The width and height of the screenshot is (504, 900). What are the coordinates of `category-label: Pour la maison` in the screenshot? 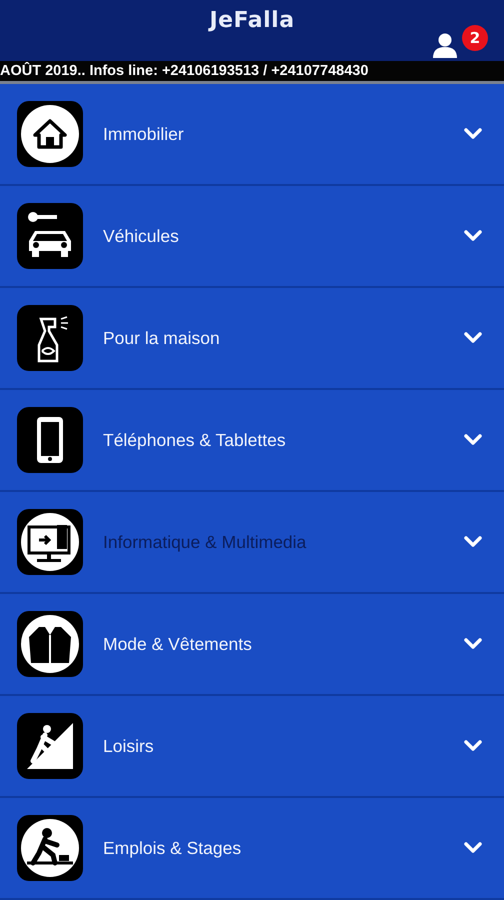 It's located at (162, 338).